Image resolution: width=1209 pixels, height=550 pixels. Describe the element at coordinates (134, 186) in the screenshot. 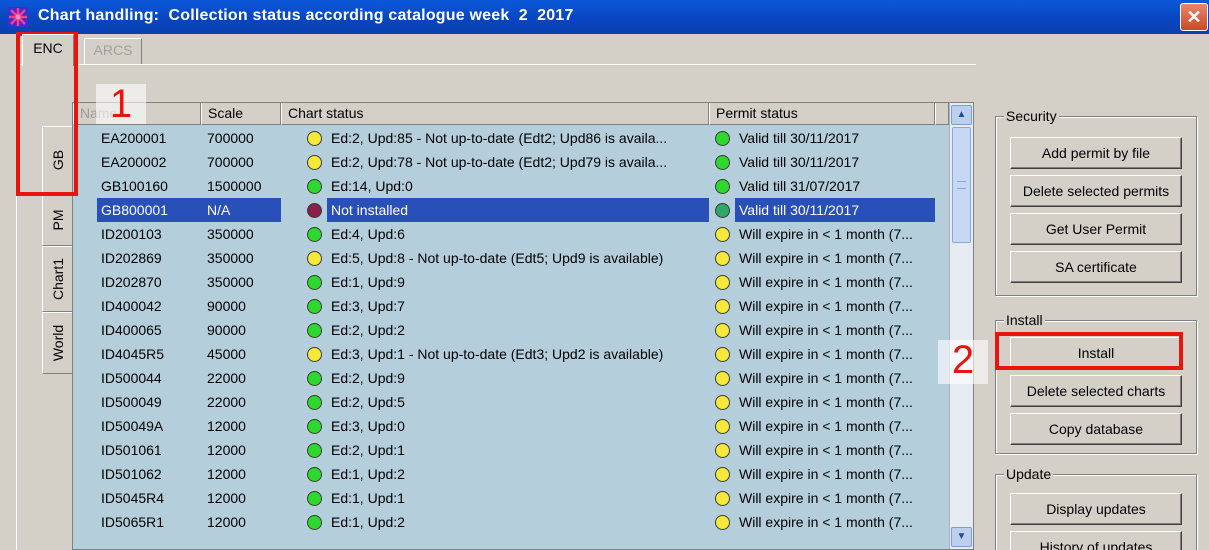

I see `chart-name-cell: GB100160` at that location.